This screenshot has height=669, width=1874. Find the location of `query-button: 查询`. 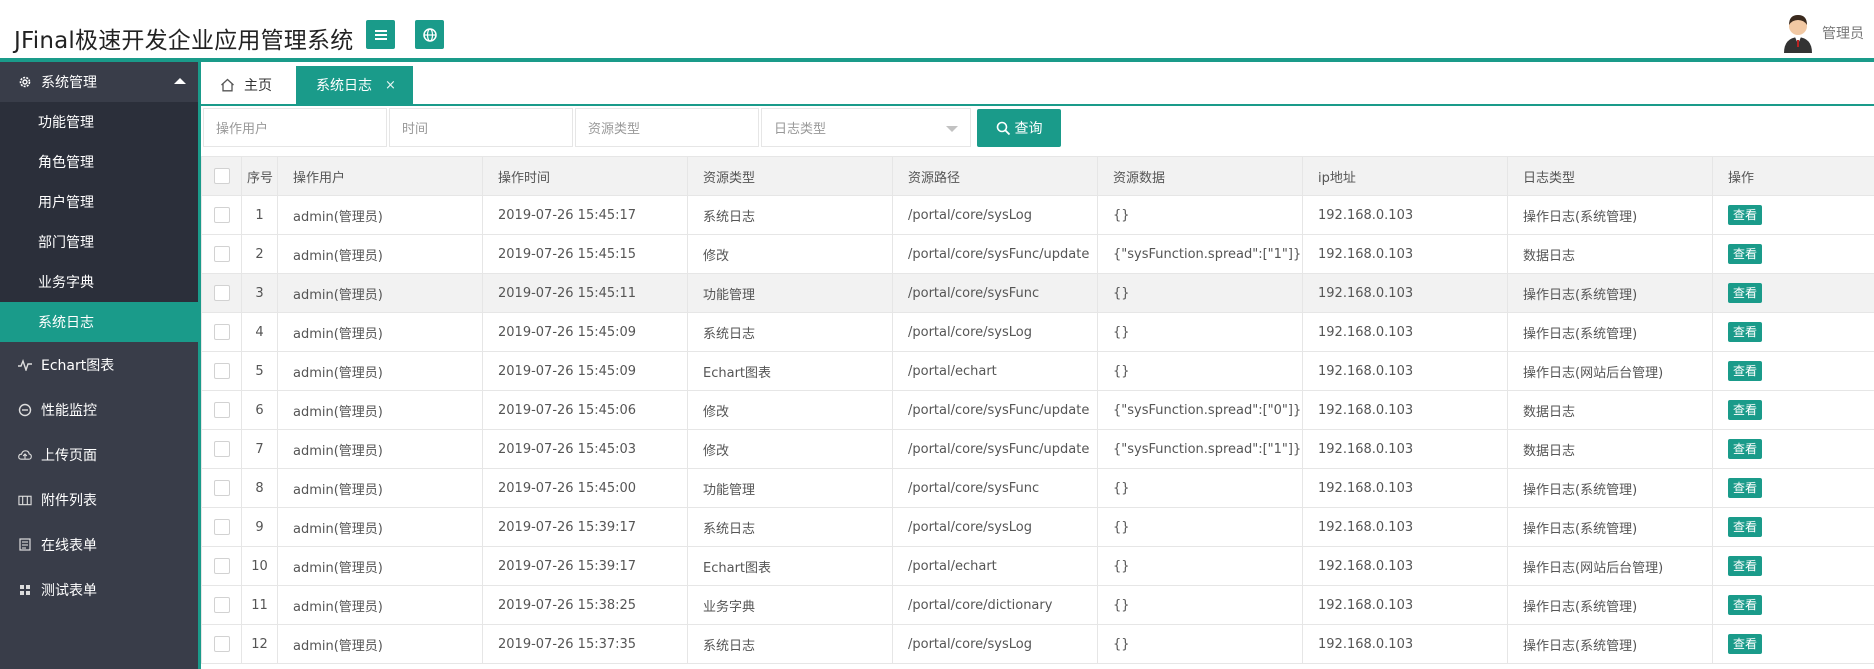

query-button: 查询 is located at coordinates (1019, 128).